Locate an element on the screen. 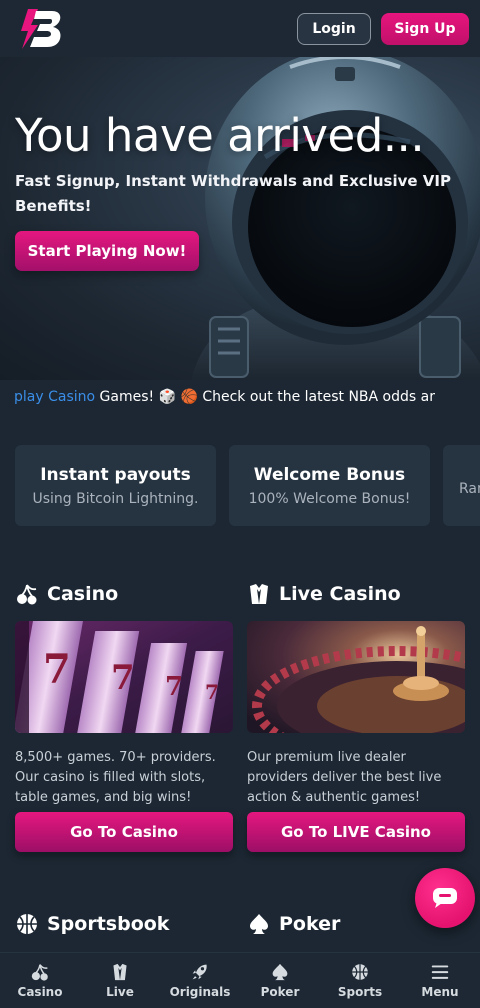  roulette-illustration is located at coordinates (356, 677).